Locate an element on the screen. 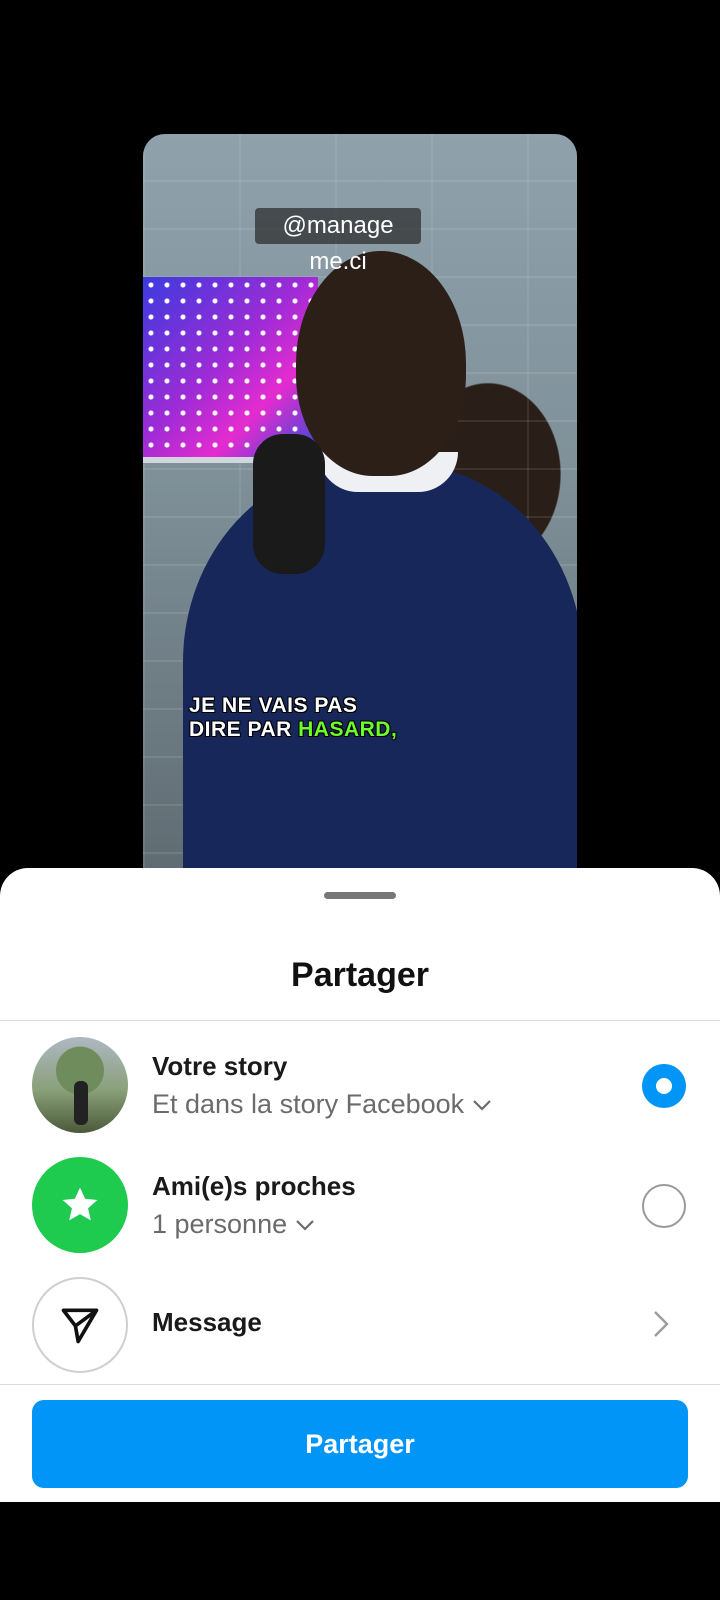 This screenshot has width=720, height=1600. avatar is located at coordinates (80, 1085).